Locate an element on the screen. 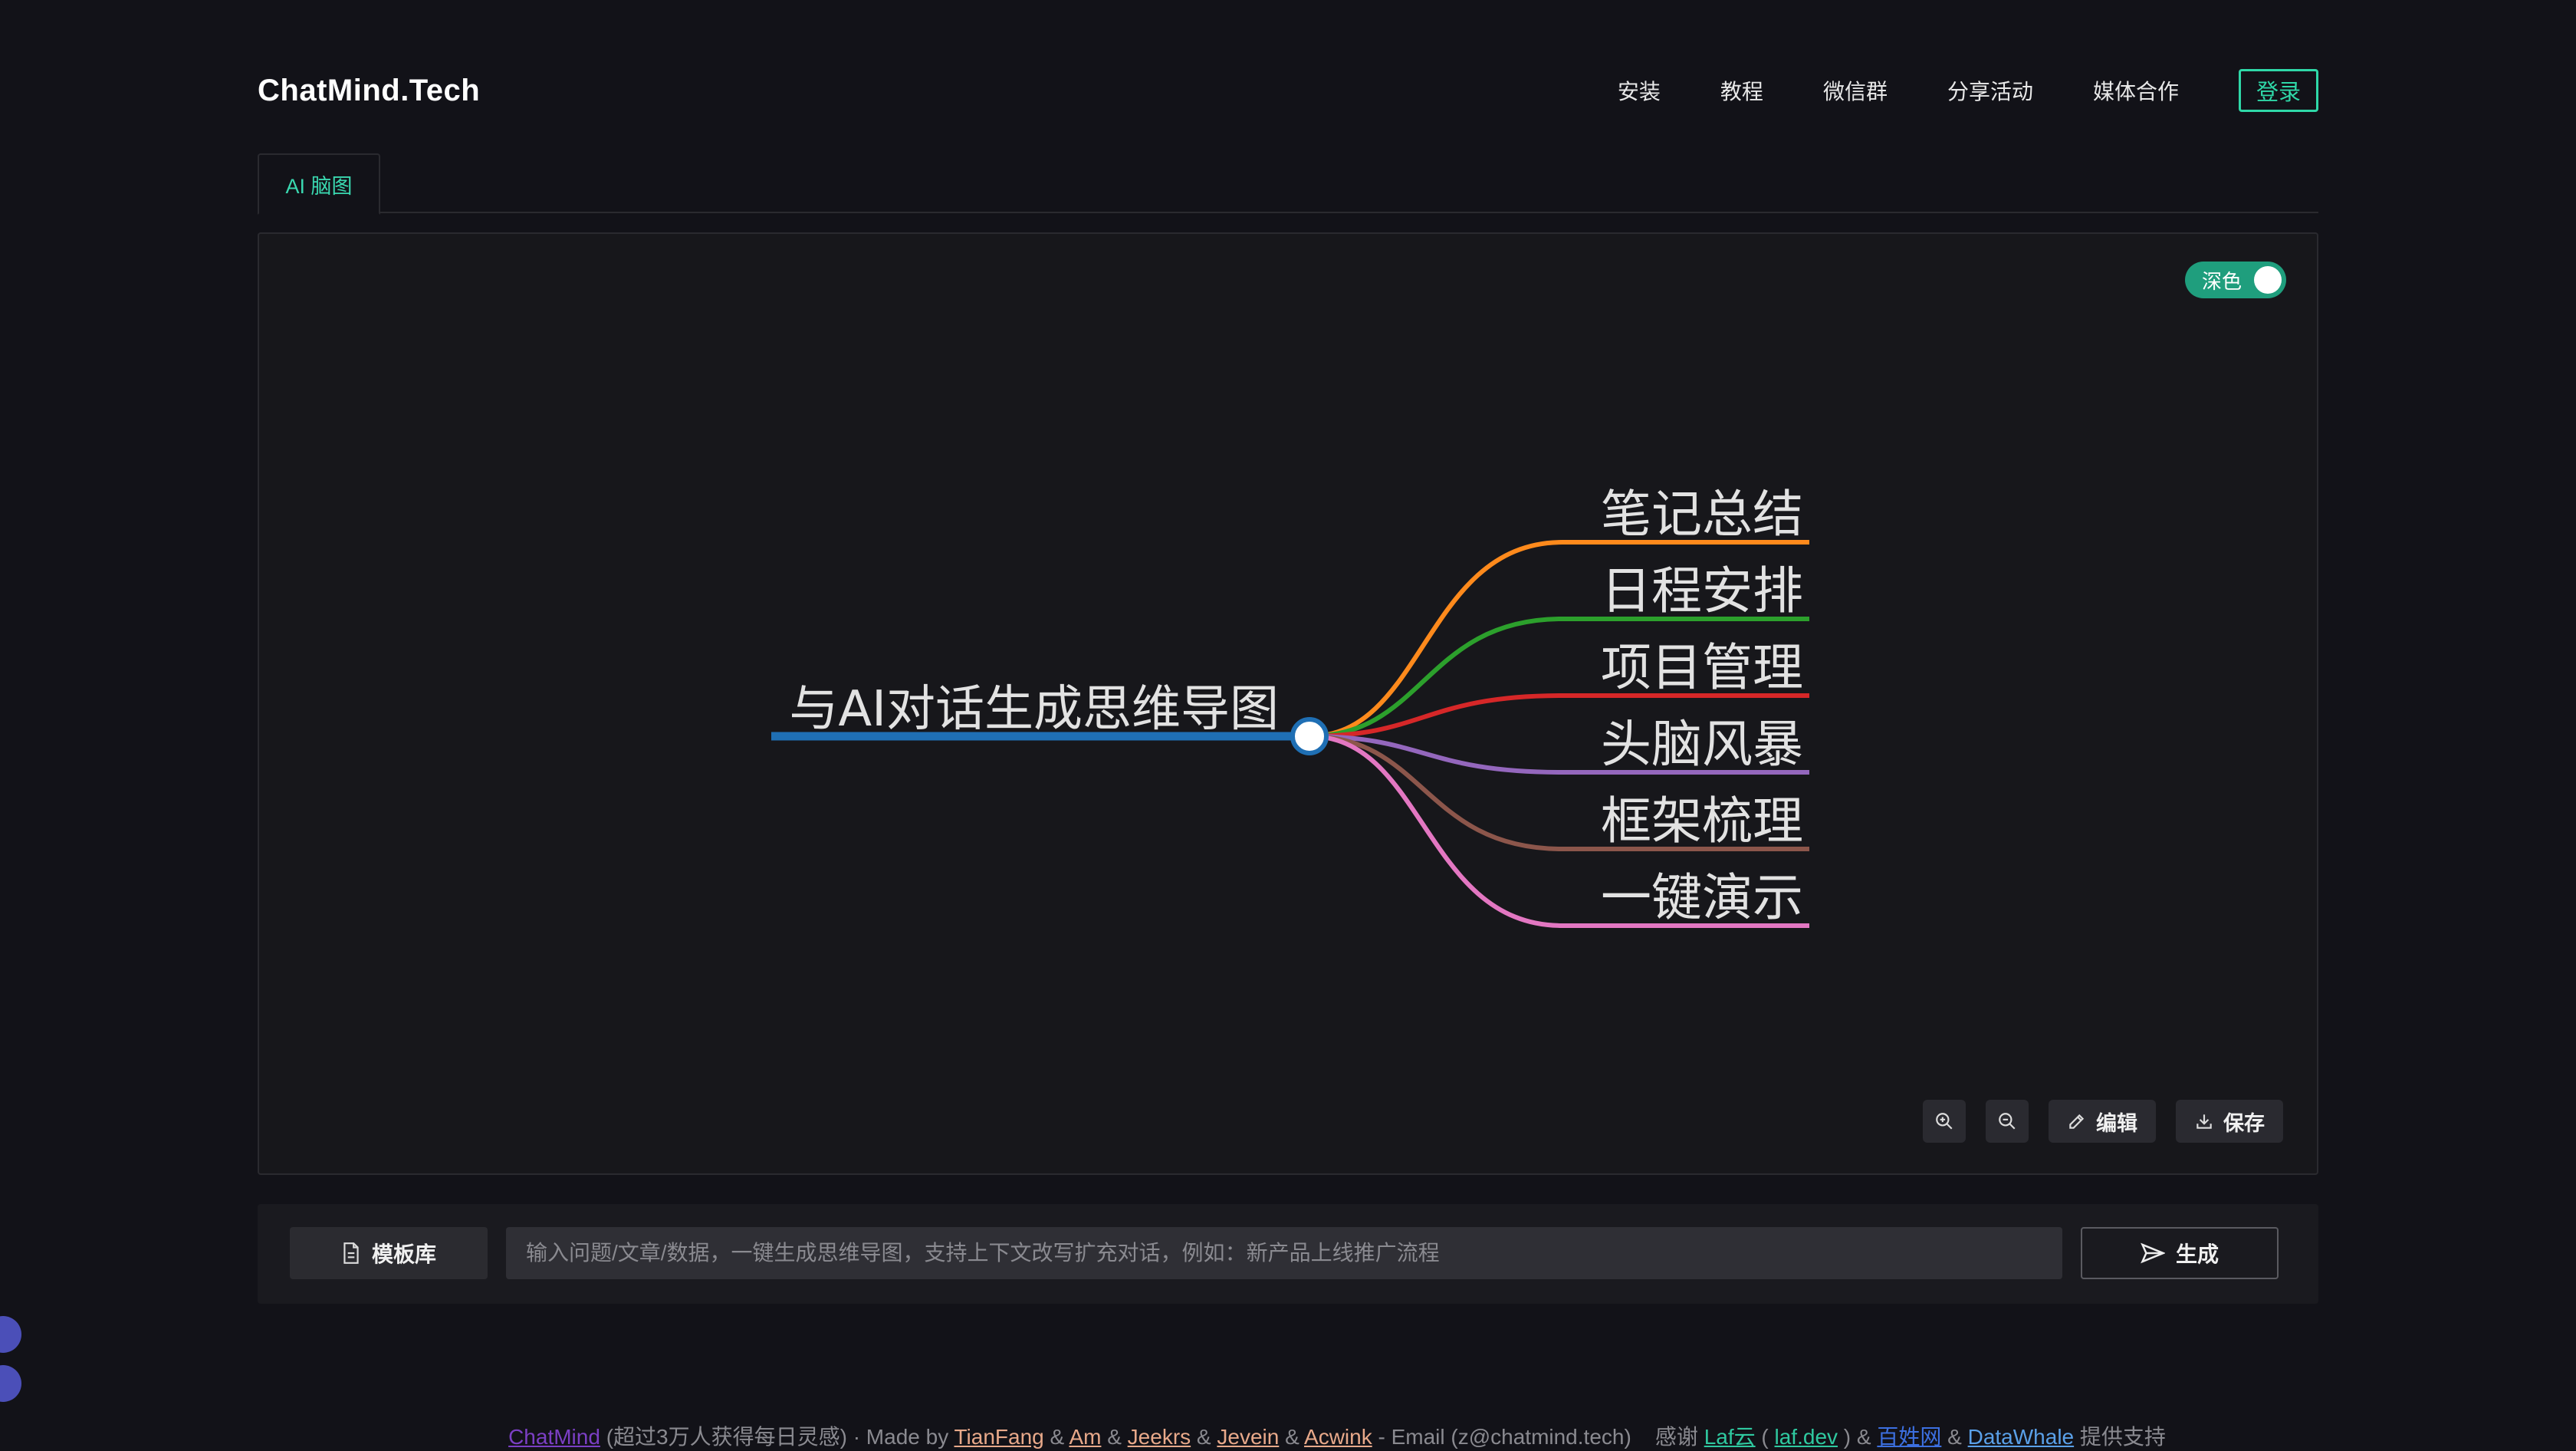 This screenshot has width=2576, height=1451. branch-node-label: 日程安排 is located at coordinates (1702, 590).